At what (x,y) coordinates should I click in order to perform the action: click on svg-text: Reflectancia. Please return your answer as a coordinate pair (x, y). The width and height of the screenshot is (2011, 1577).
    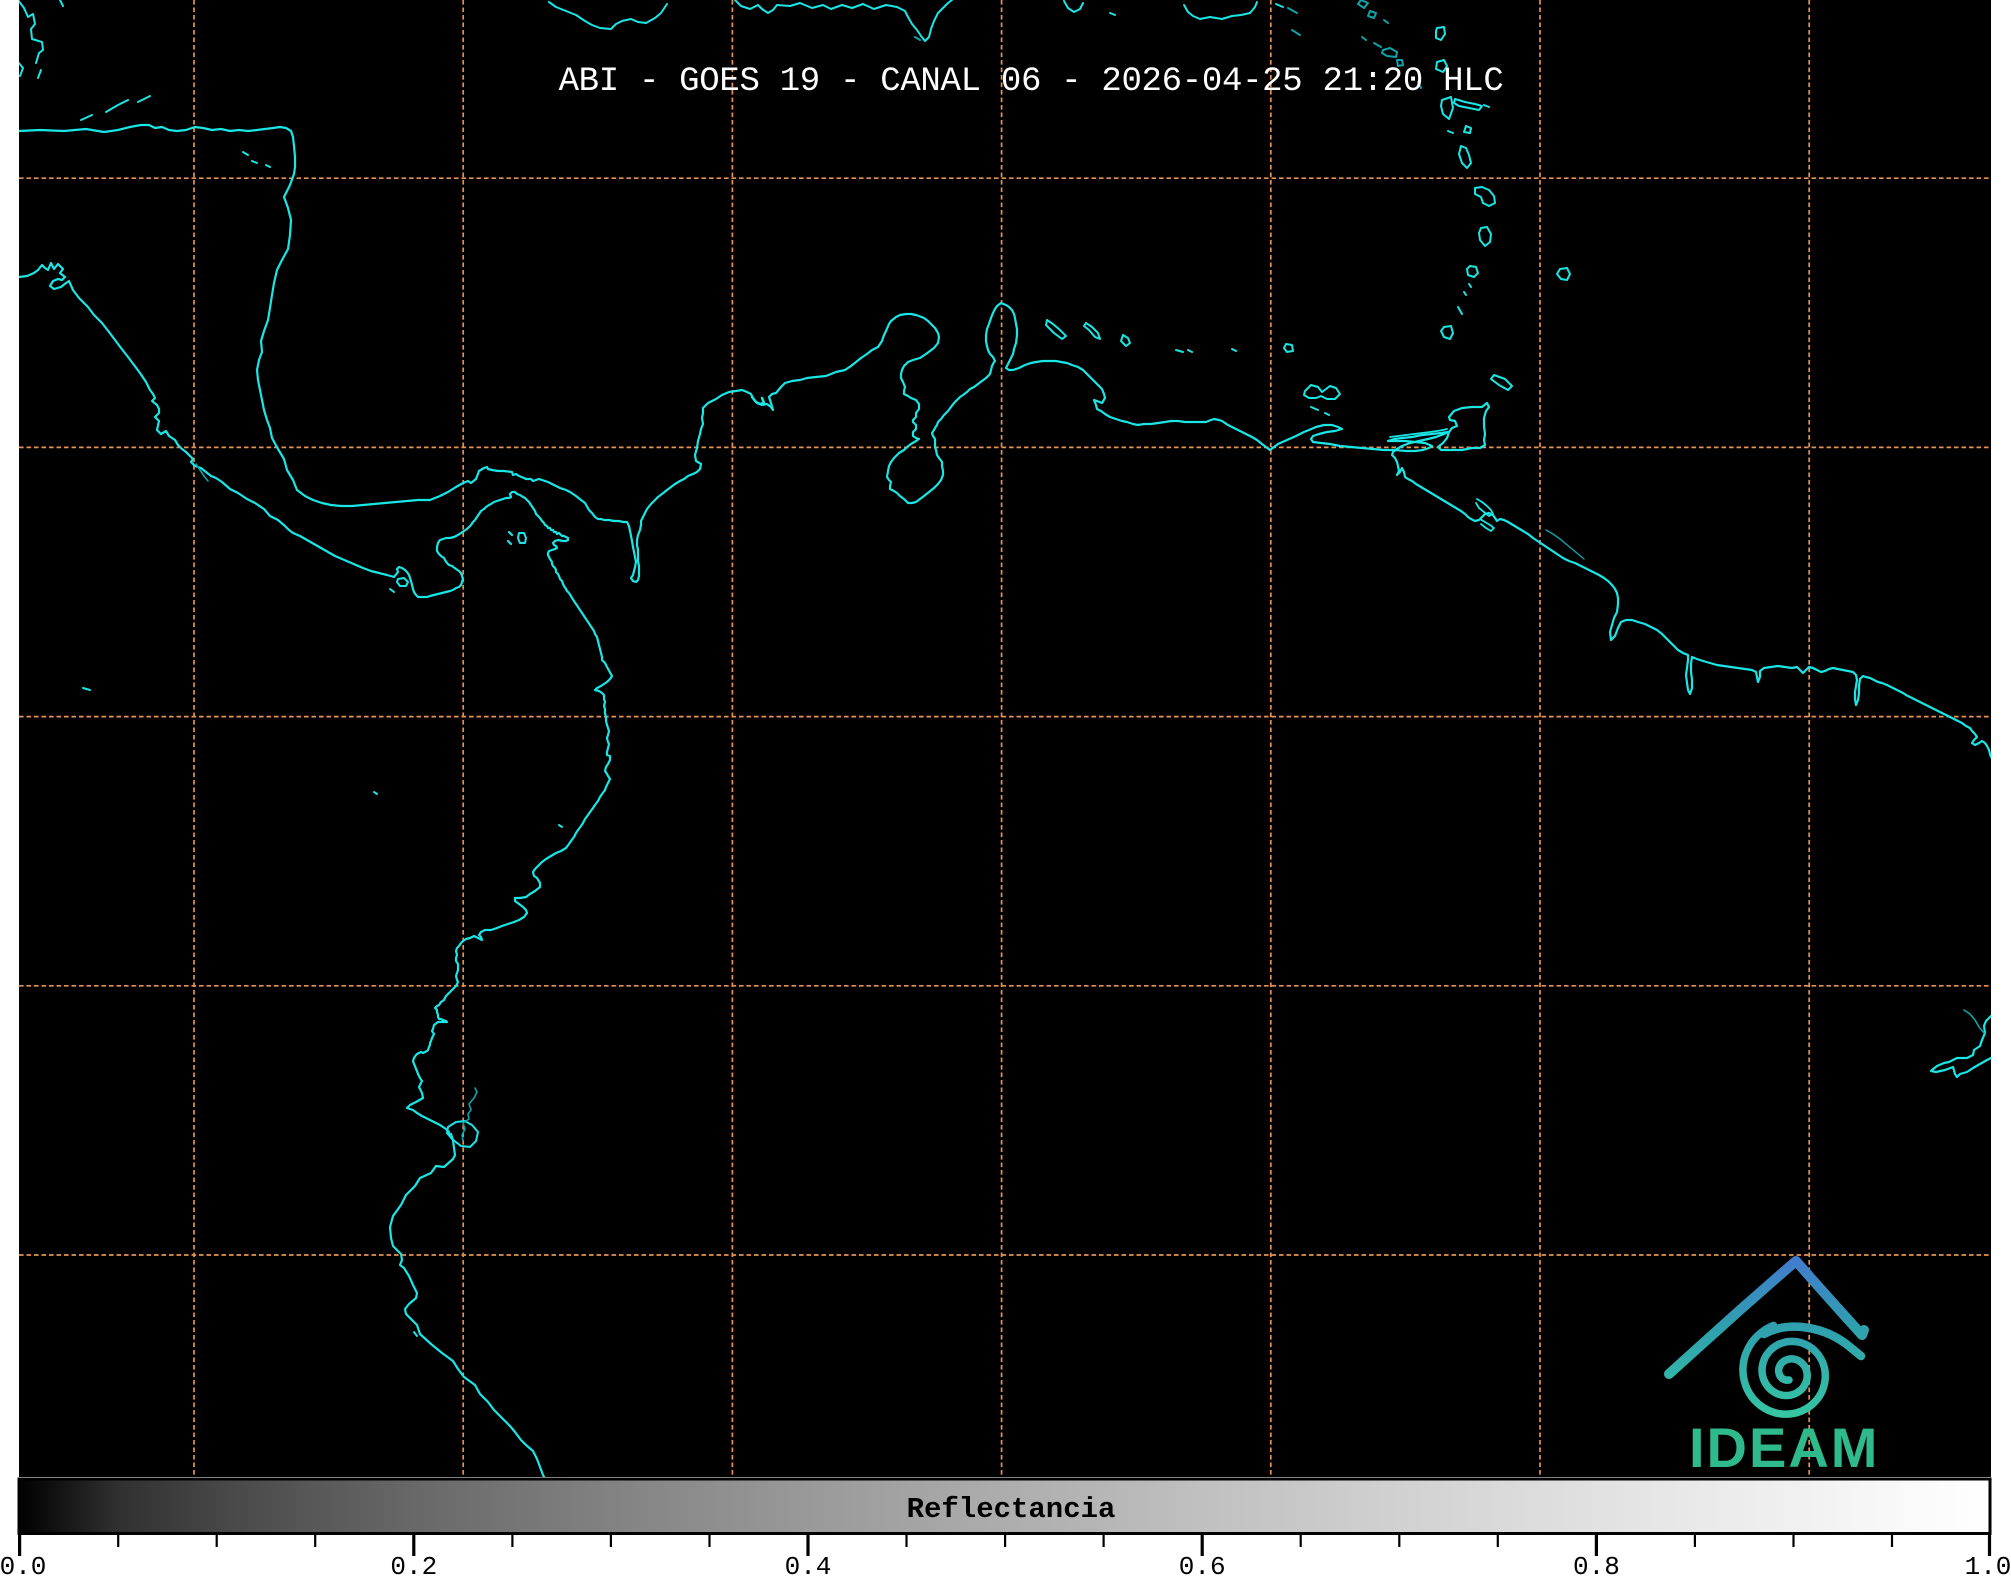
    Looking at the image, I should click on (1011, 1509).